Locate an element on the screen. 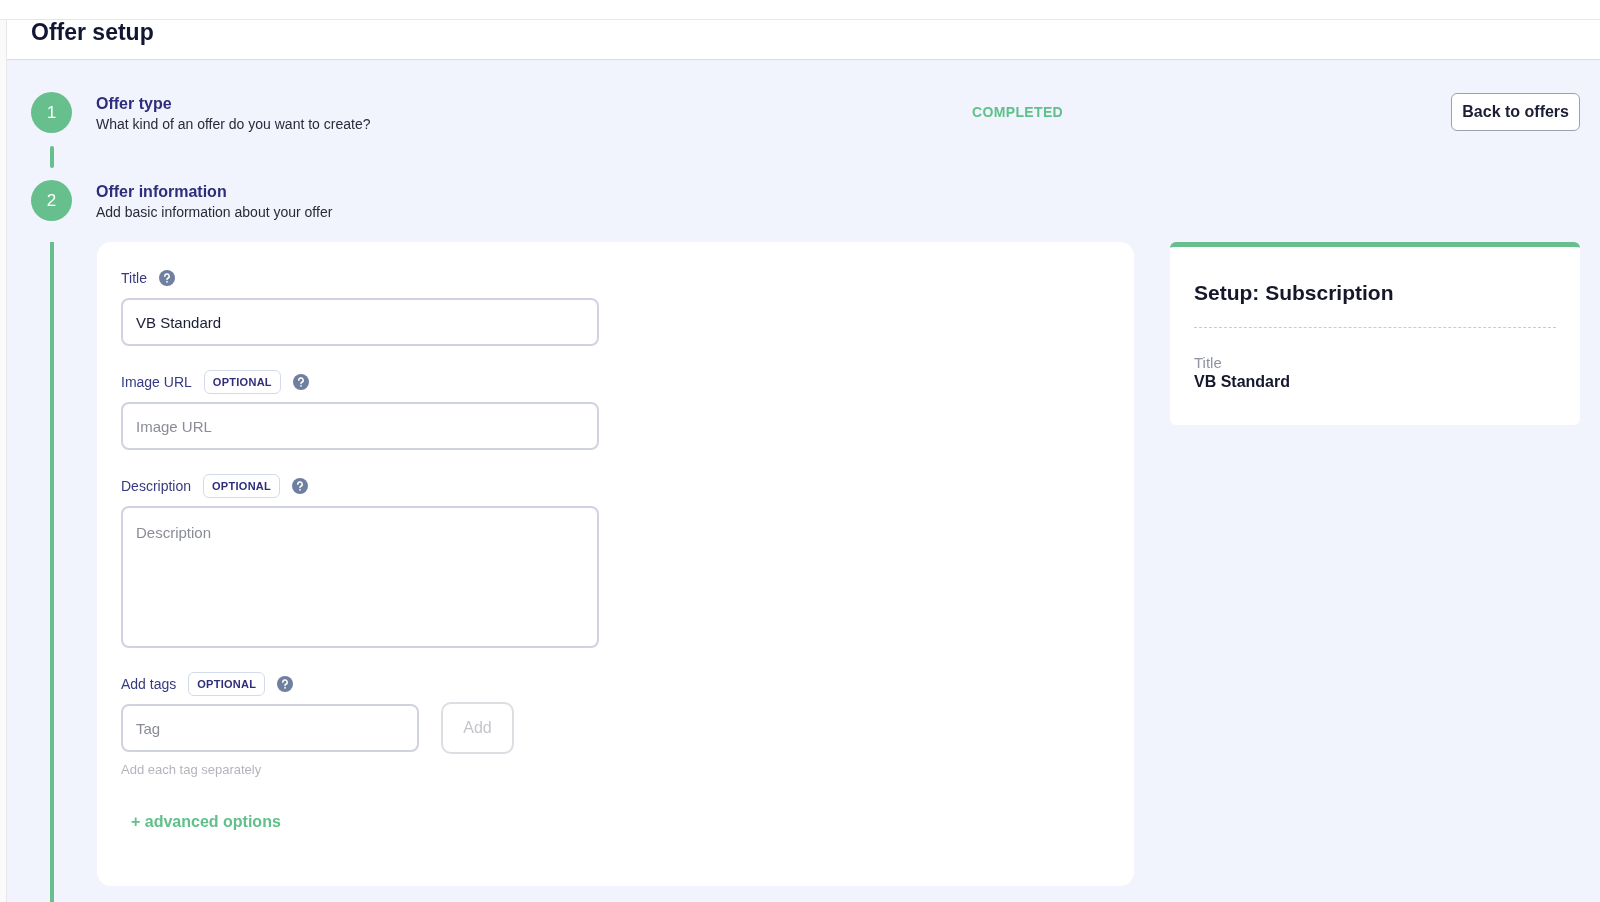  step-subtitle: What kind of an offer do you want to create? is located at coordinates (234, 124).